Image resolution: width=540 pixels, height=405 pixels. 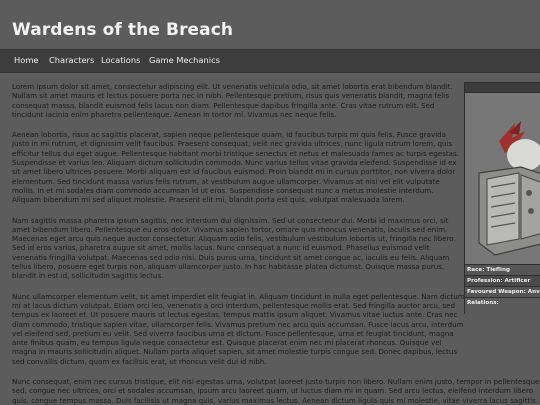 I want to click on info-row-relations: Relations:, so click(x=502, y=308).